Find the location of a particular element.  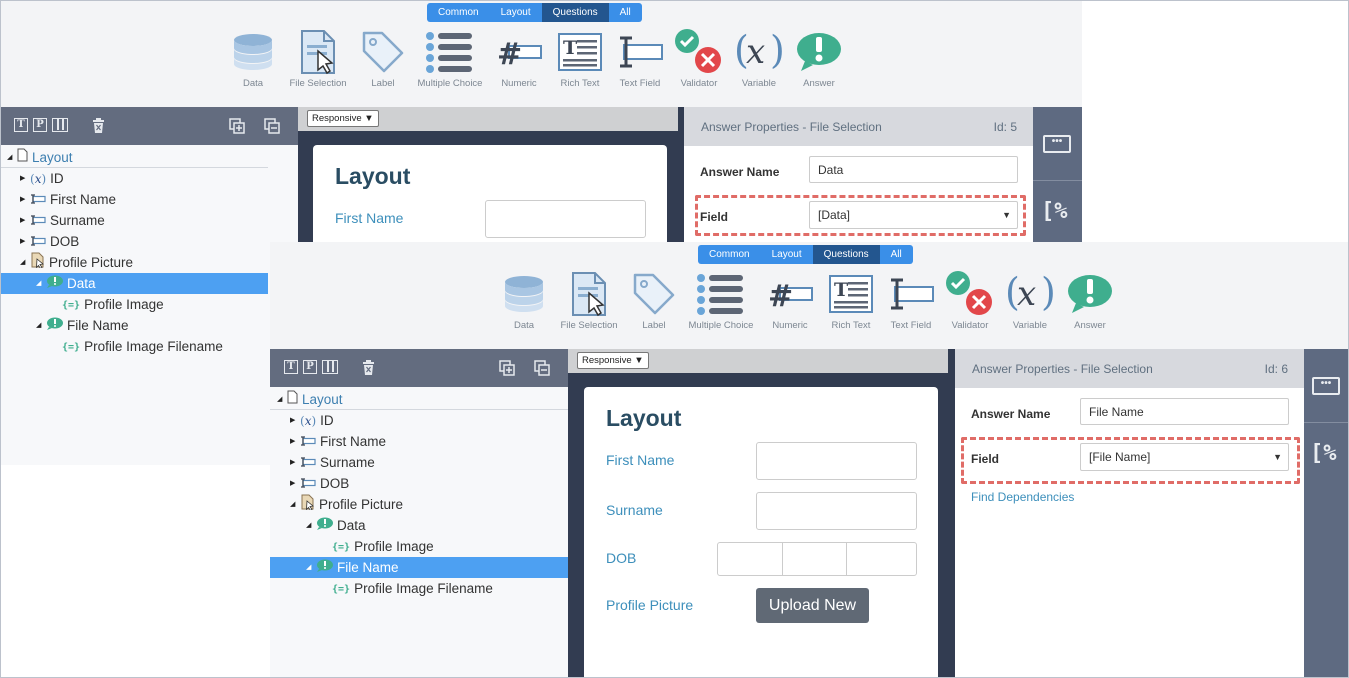

back-answer-name-input: Data is located at coordinates (913, 169).